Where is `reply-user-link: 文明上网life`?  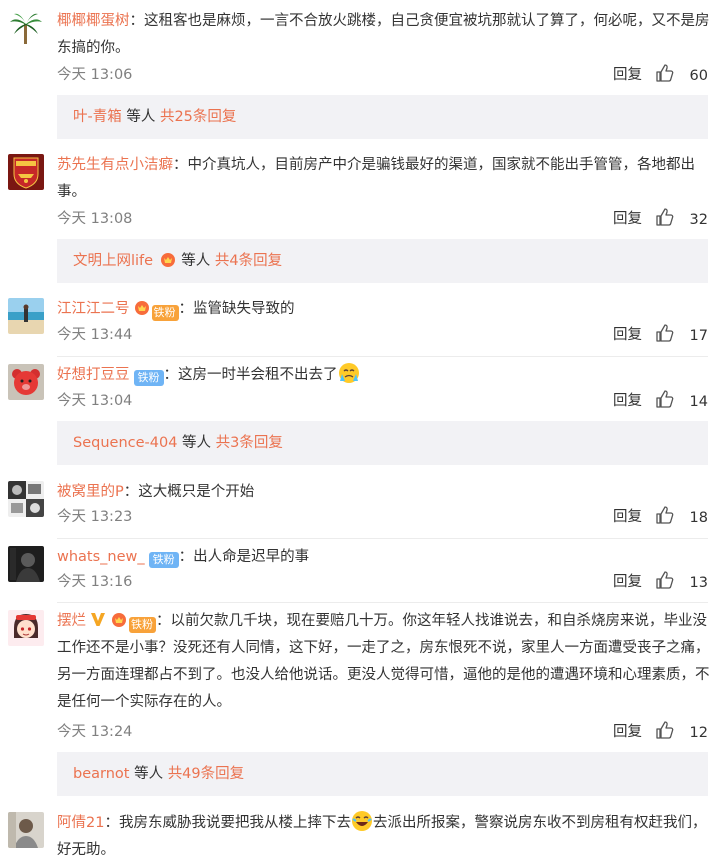 reply-user-link: 文明上网life is located at coordinates (113, 261).